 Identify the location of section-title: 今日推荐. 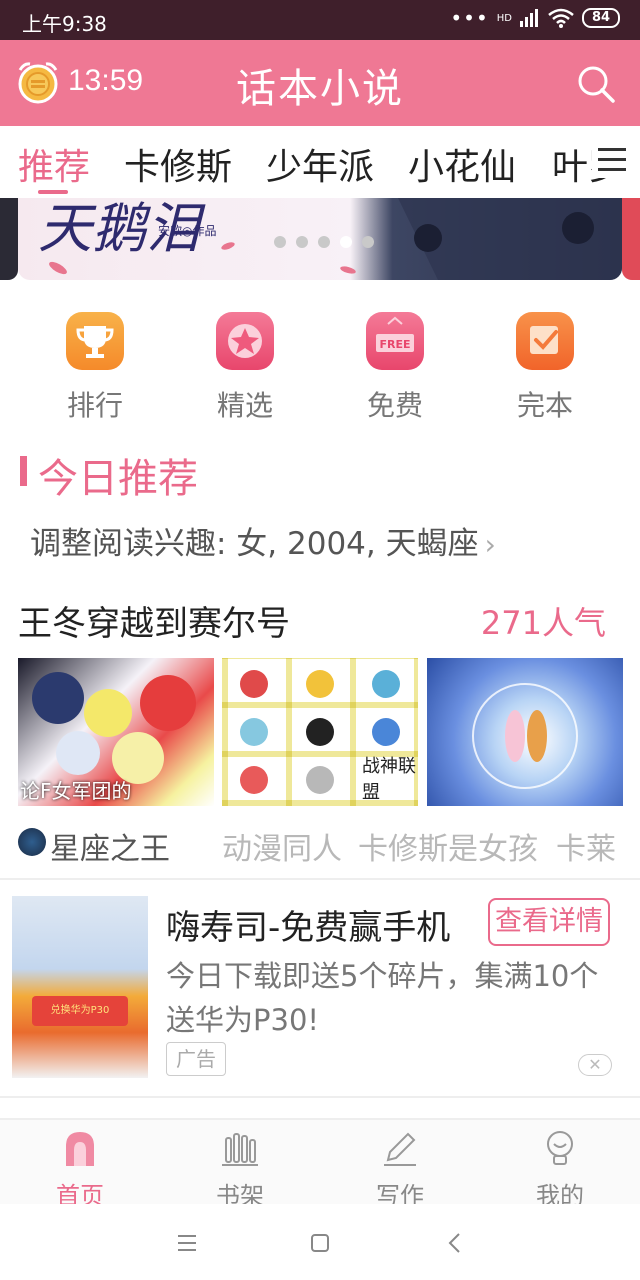
(118, 479).